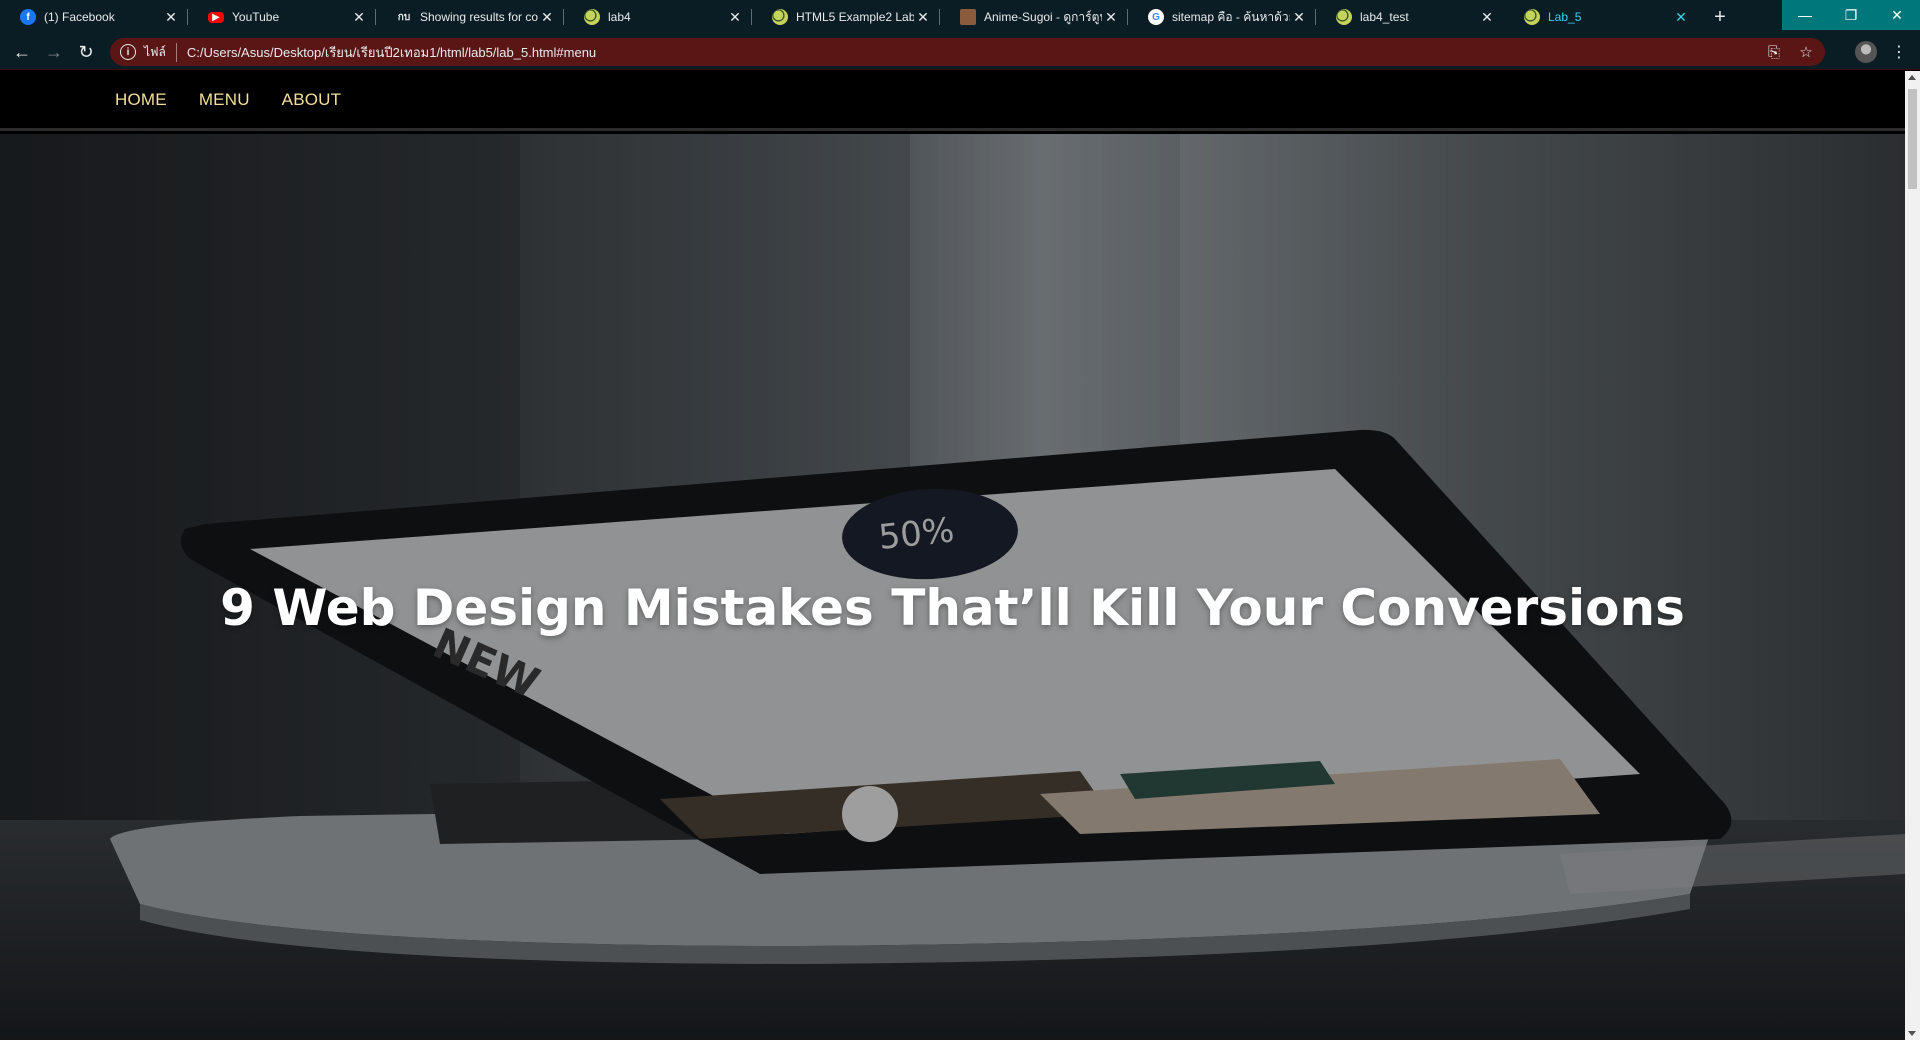  I want to click on tab-title: HTML5 Example2 Lab#, so click(855, 17).